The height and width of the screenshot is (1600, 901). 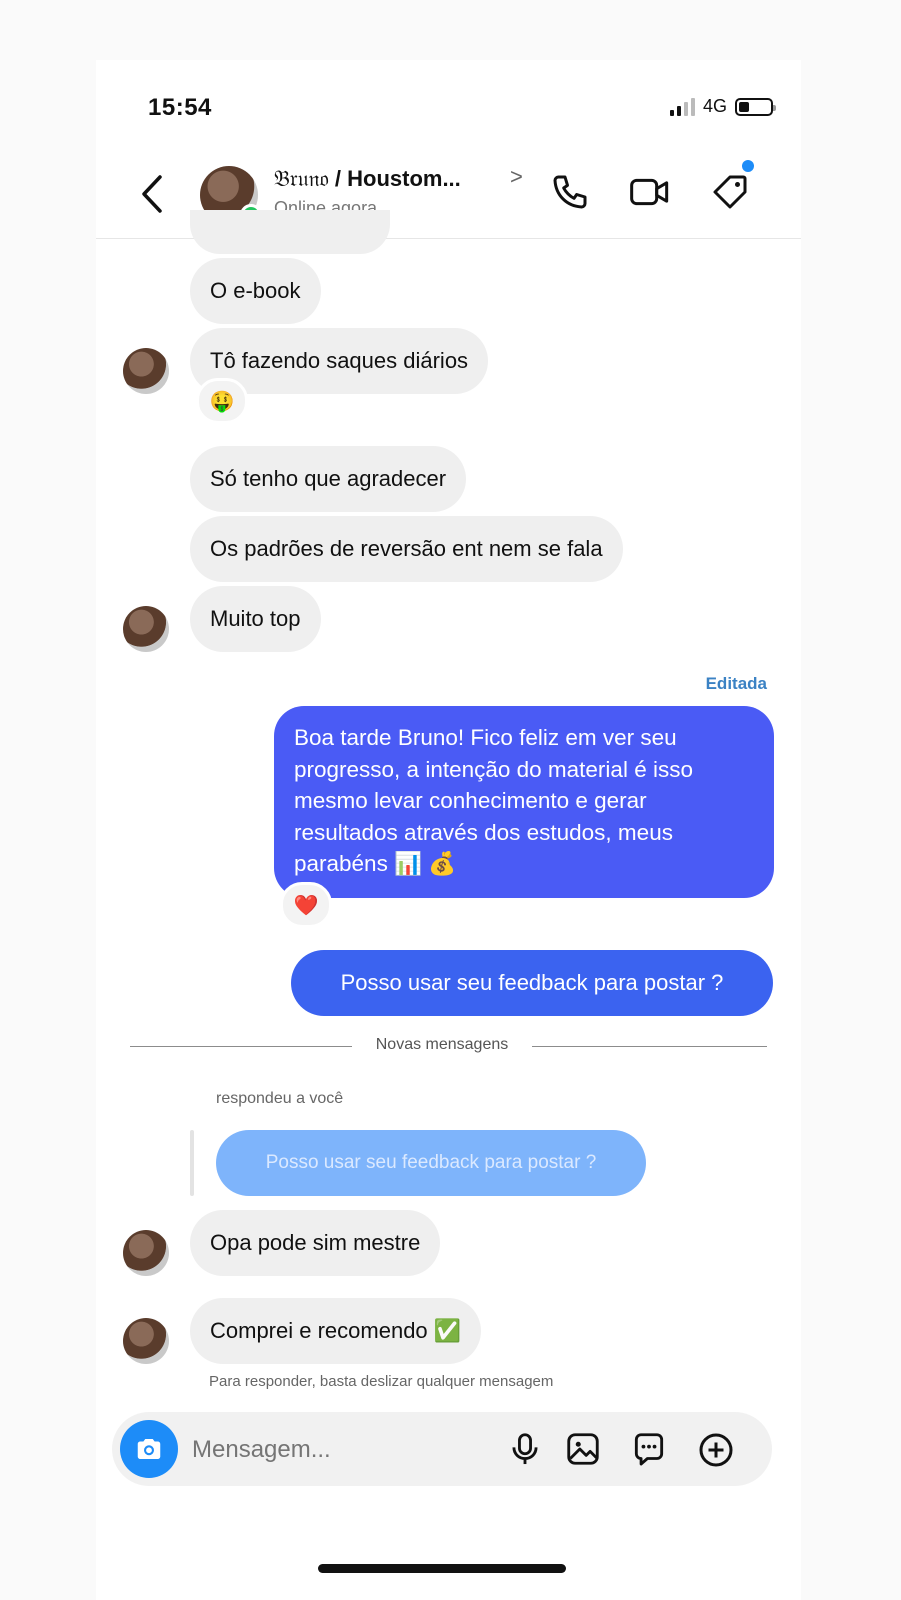 What do you see at coordinates (730, 192) in the screenshot?
I see `tag-icon` at bounding box center [730, 192].